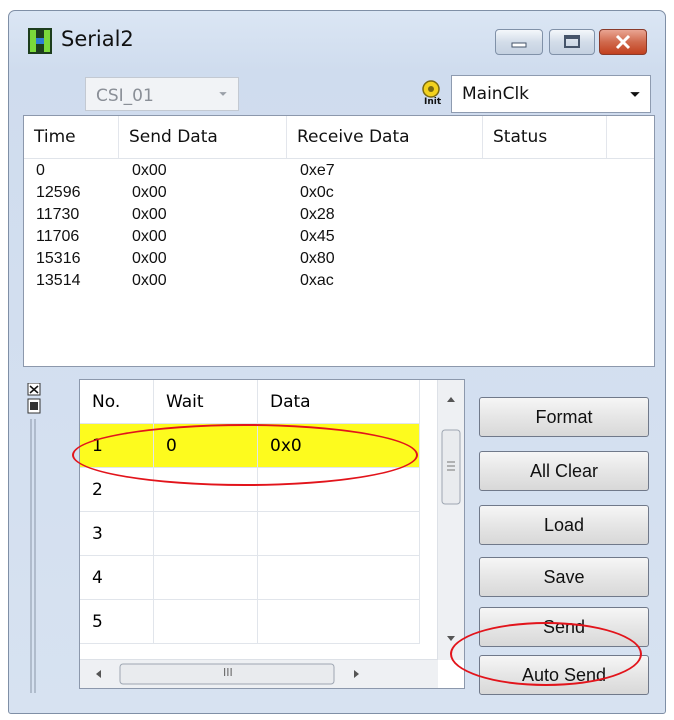  I want to click on auto-send-button: Auto Send, so click(564, 675).